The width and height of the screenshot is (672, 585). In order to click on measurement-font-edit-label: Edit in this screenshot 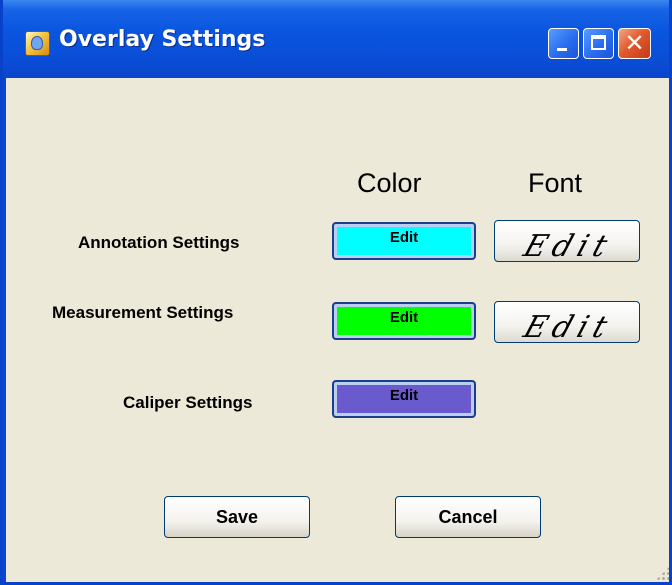, I will do `click(568, 326)`.